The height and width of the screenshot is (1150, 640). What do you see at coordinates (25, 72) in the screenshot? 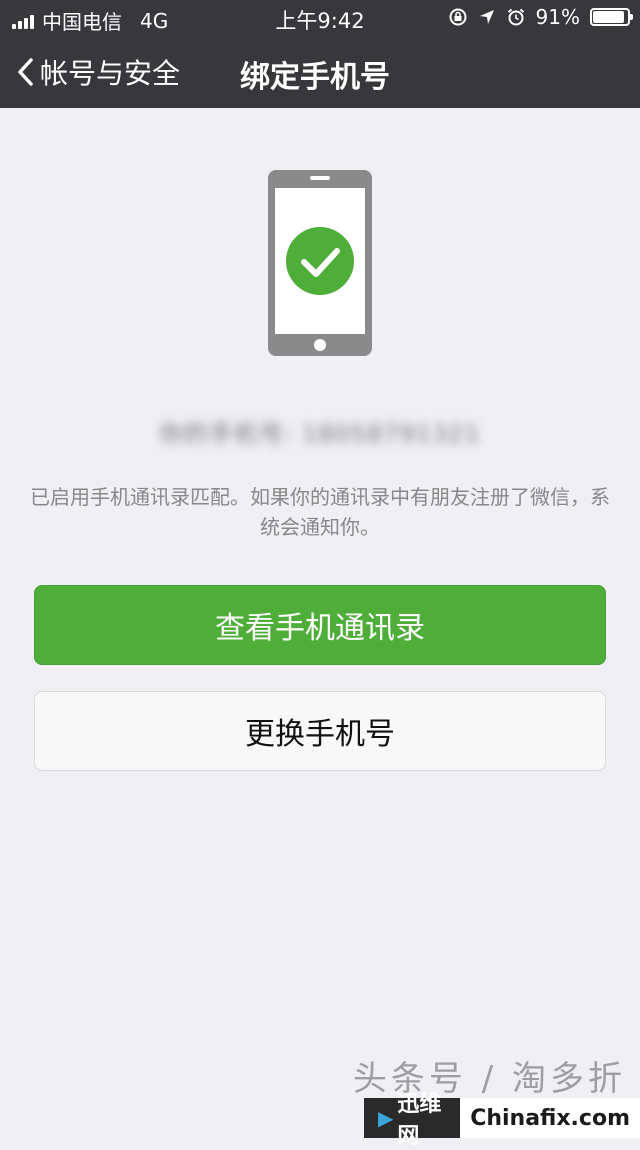
I see `chevron-left-icon` at bounding box center [25, 72].